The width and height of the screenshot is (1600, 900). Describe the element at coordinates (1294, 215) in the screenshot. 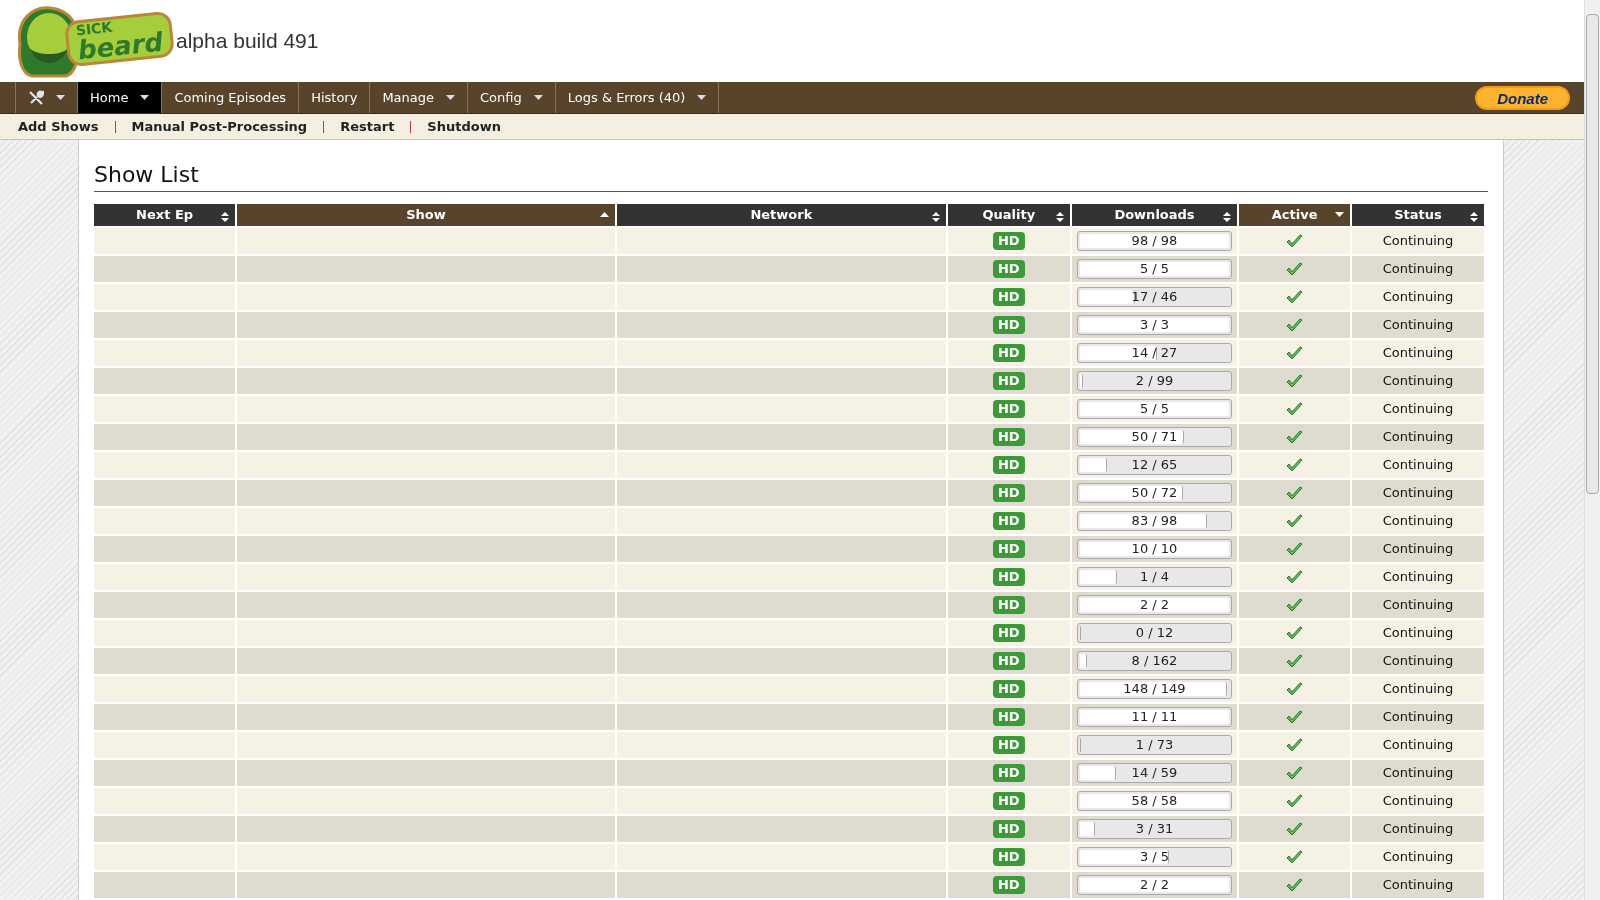

I see `column-header: Active` at that location.